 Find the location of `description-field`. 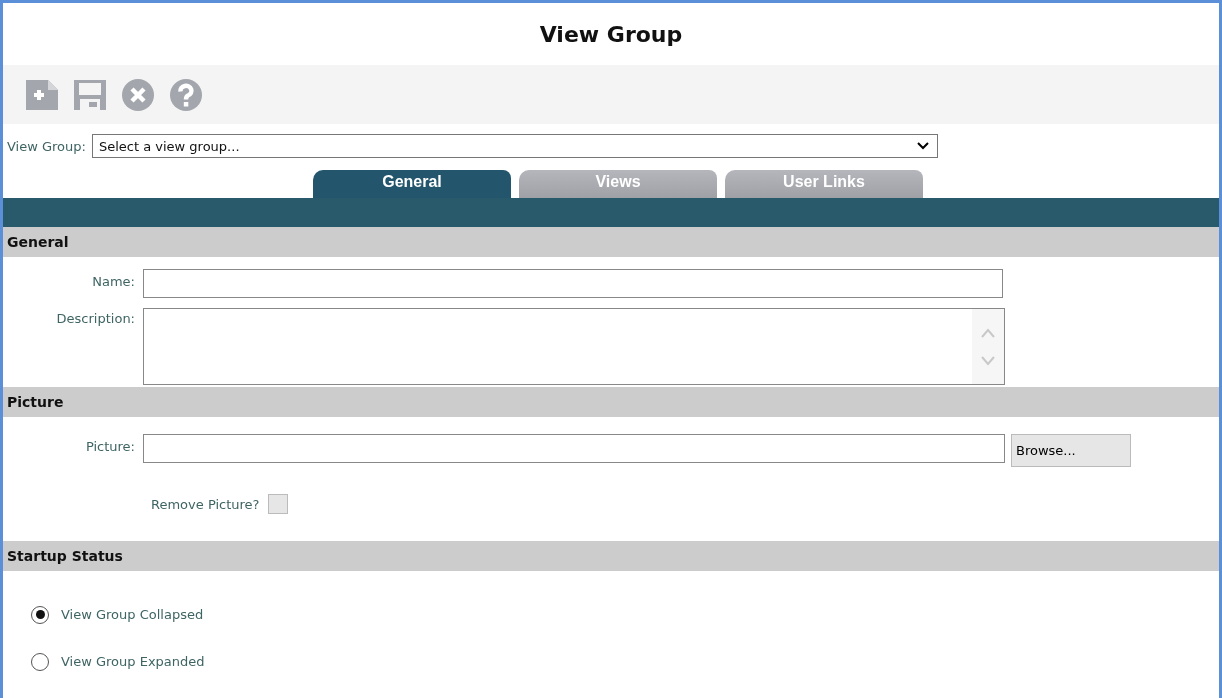

description-field is located at coordinates (574, 346).